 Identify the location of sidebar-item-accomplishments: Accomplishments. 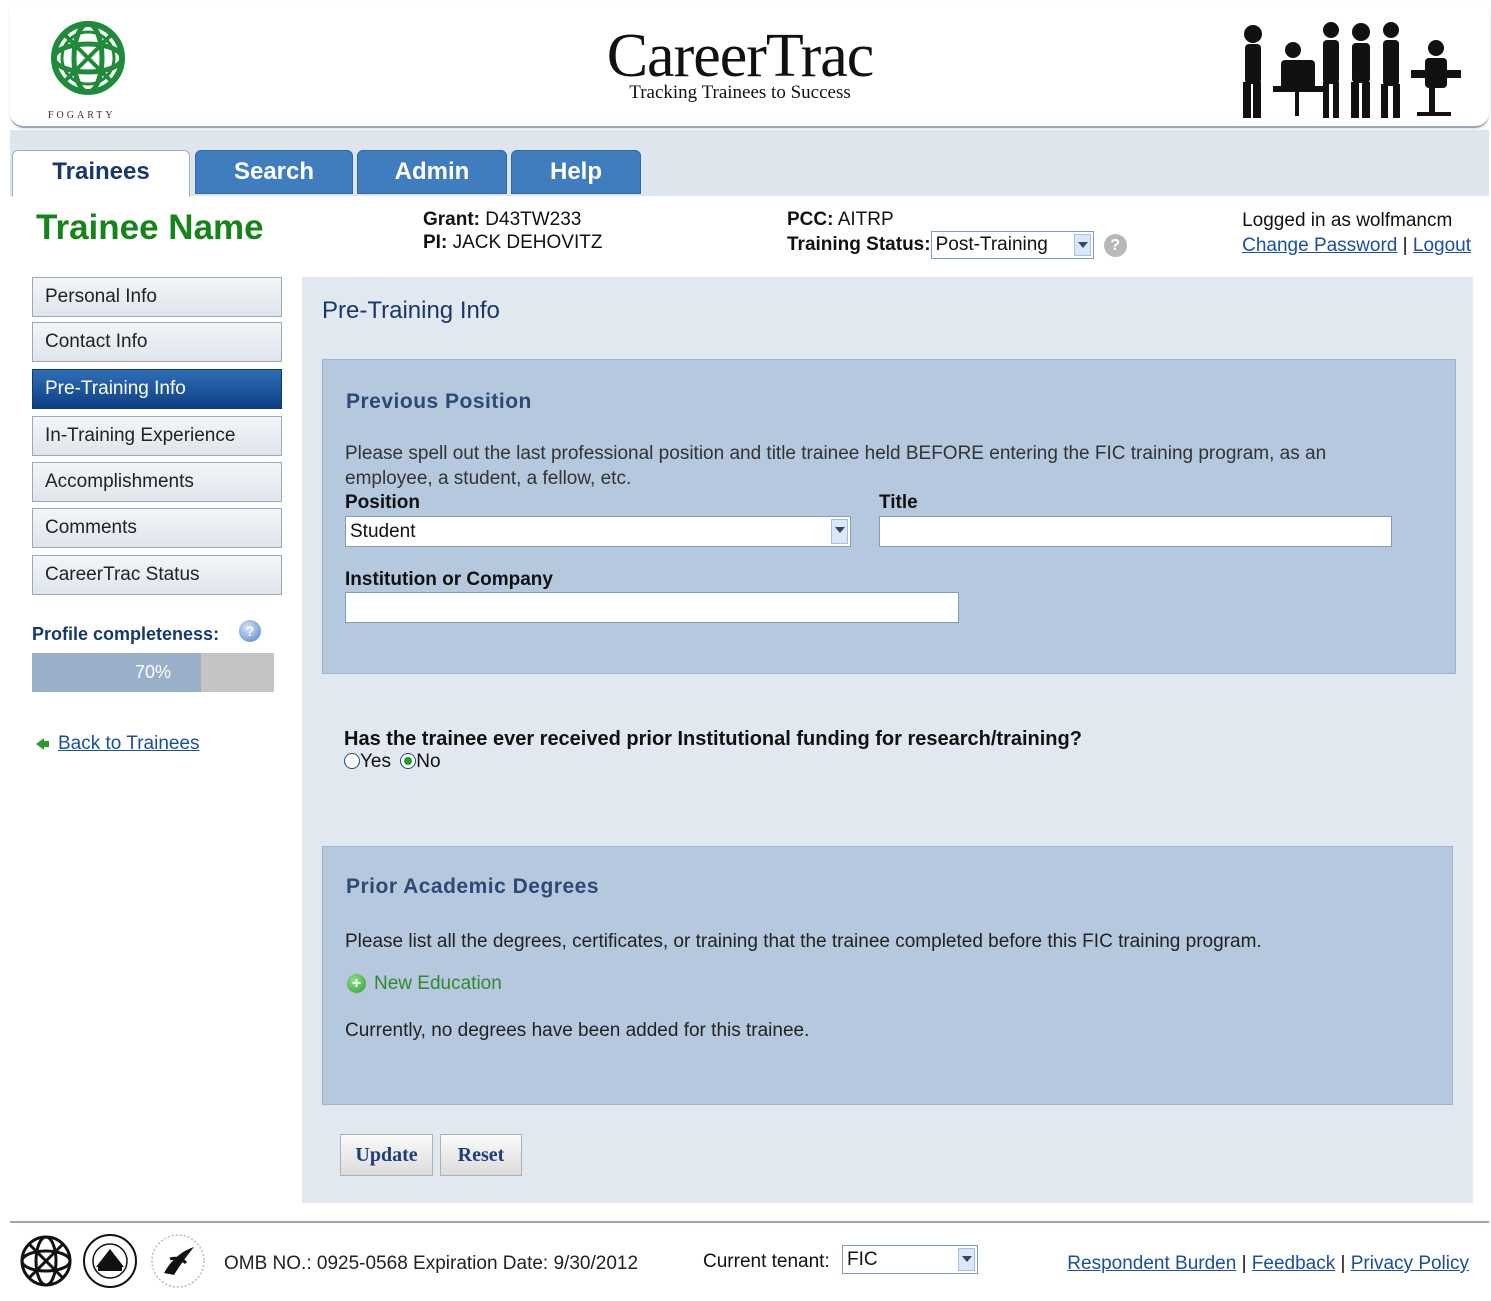
(157, 482).